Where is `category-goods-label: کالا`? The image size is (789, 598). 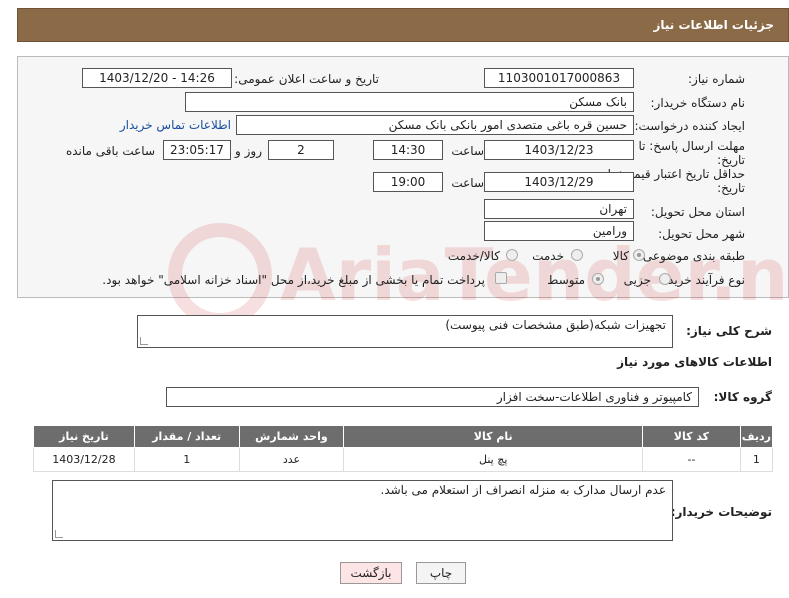
category-goods-label: کالا is located at coordinates (620, 256).